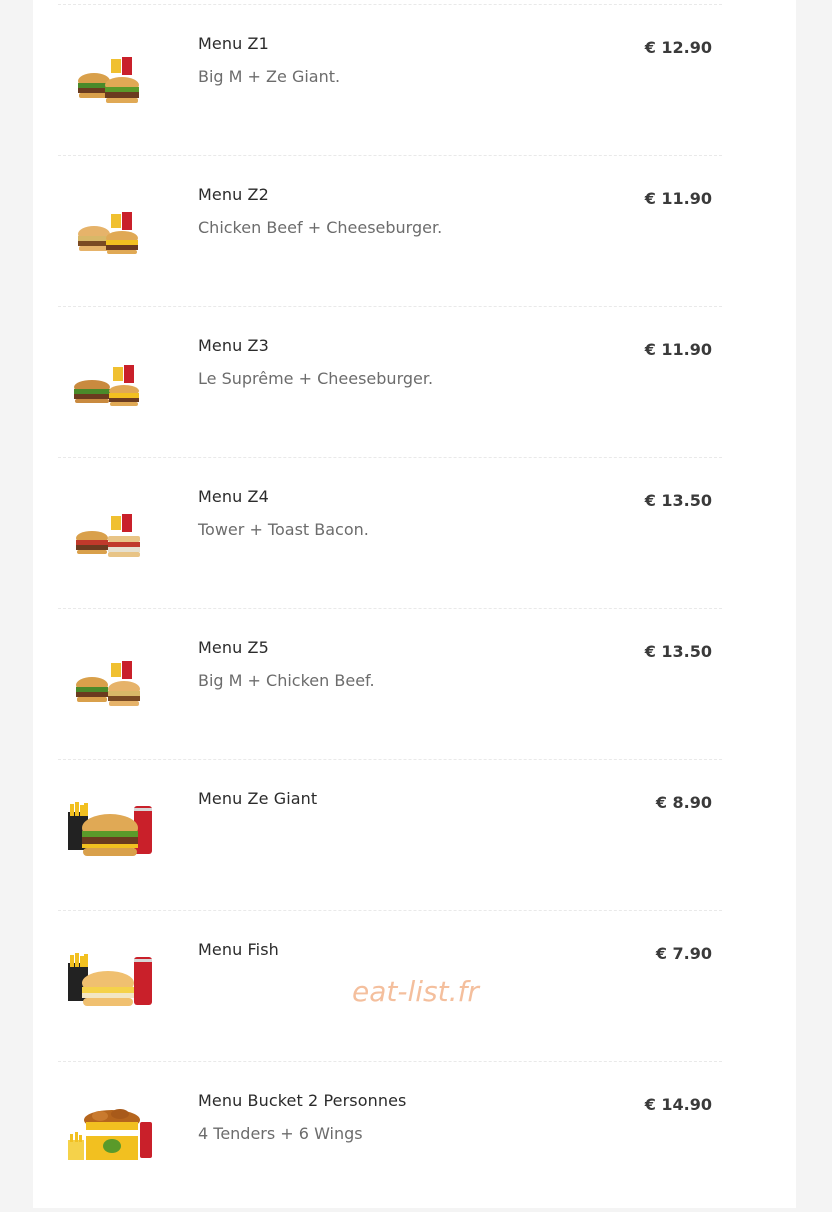 The height and width of the screenshot is (1212, 832). Describe the element at coordinates (233, 496) in the screenshot. I see `menu-item-name: Menu Z4` at that location.